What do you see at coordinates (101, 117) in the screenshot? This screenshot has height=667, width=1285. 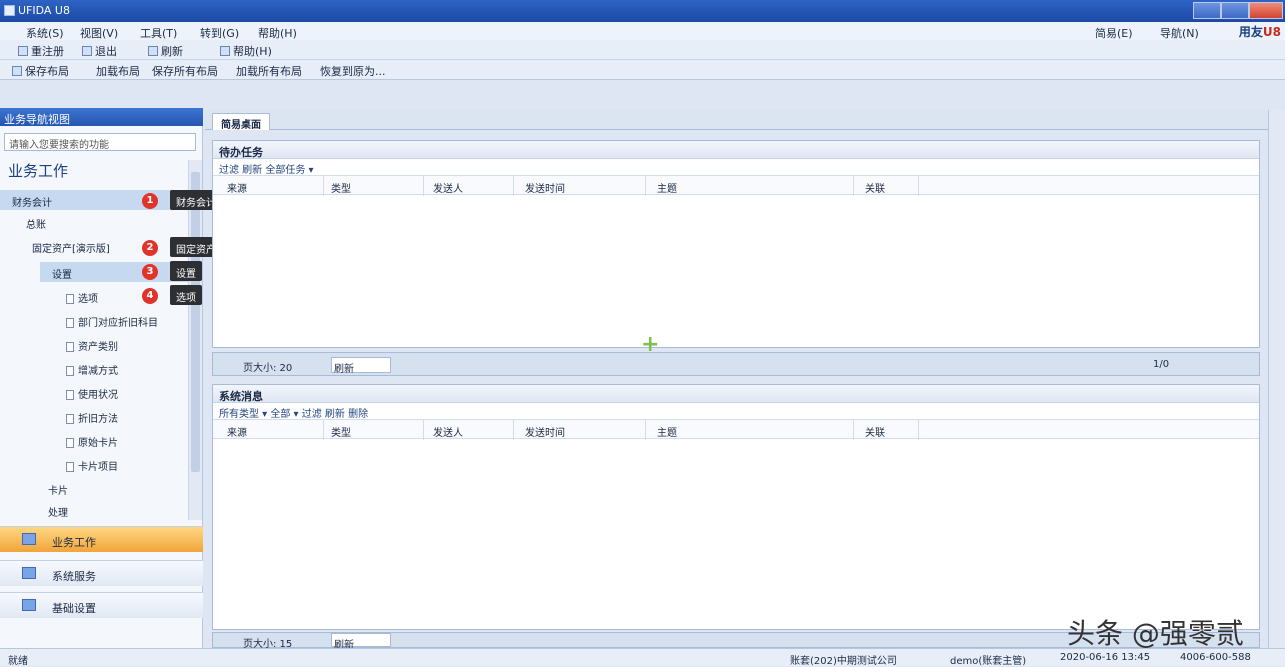 I see `sidebar-header: 业务导航视图` at bounding box center [101, 117].